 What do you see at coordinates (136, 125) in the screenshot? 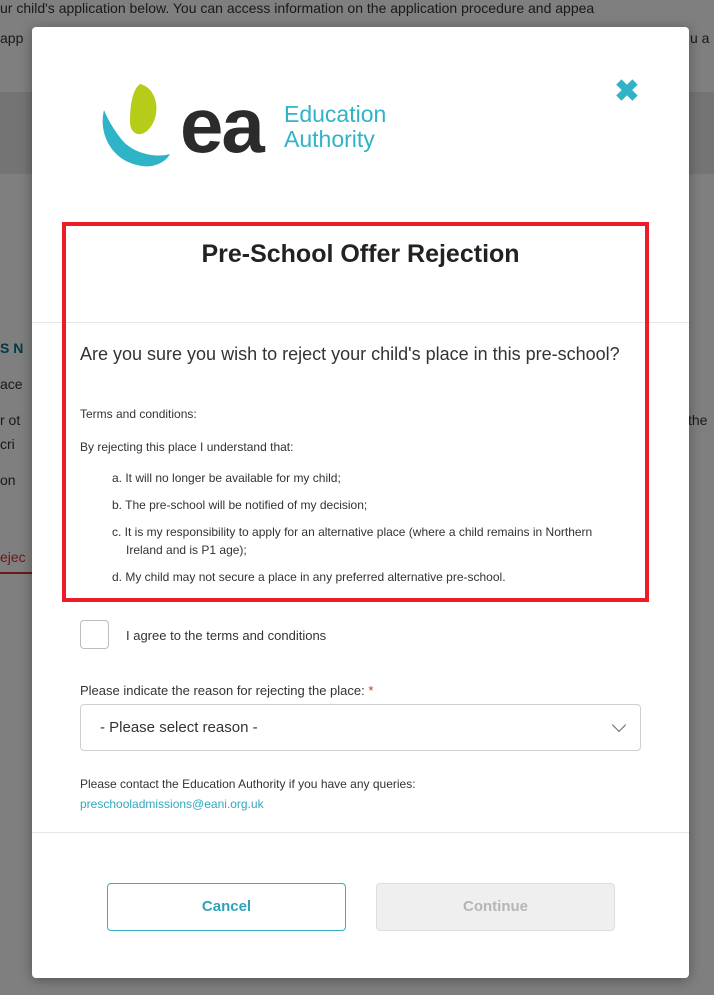
I see `logo-leaf-icon` at bounding box center [136, 125].